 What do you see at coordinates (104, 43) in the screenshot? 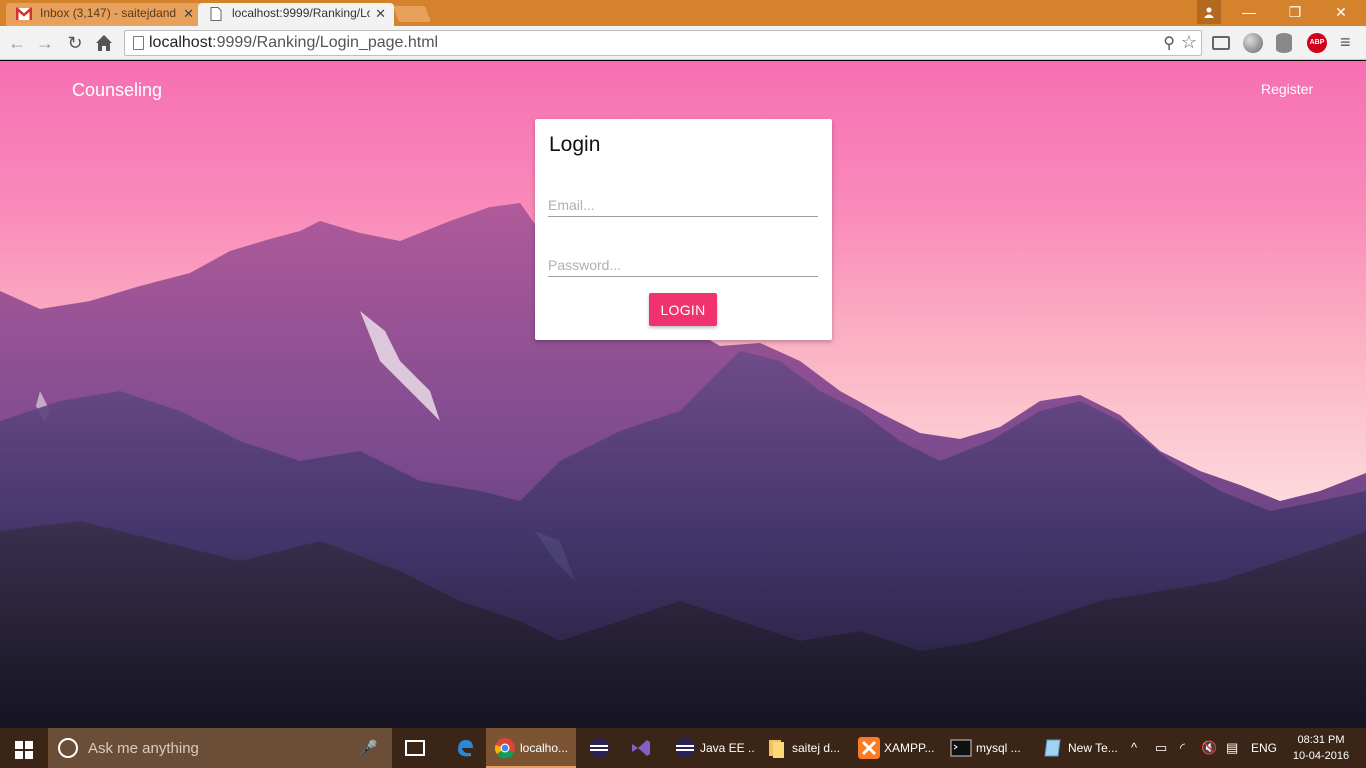
I see `home-icon` at bounding box center [104, 43].